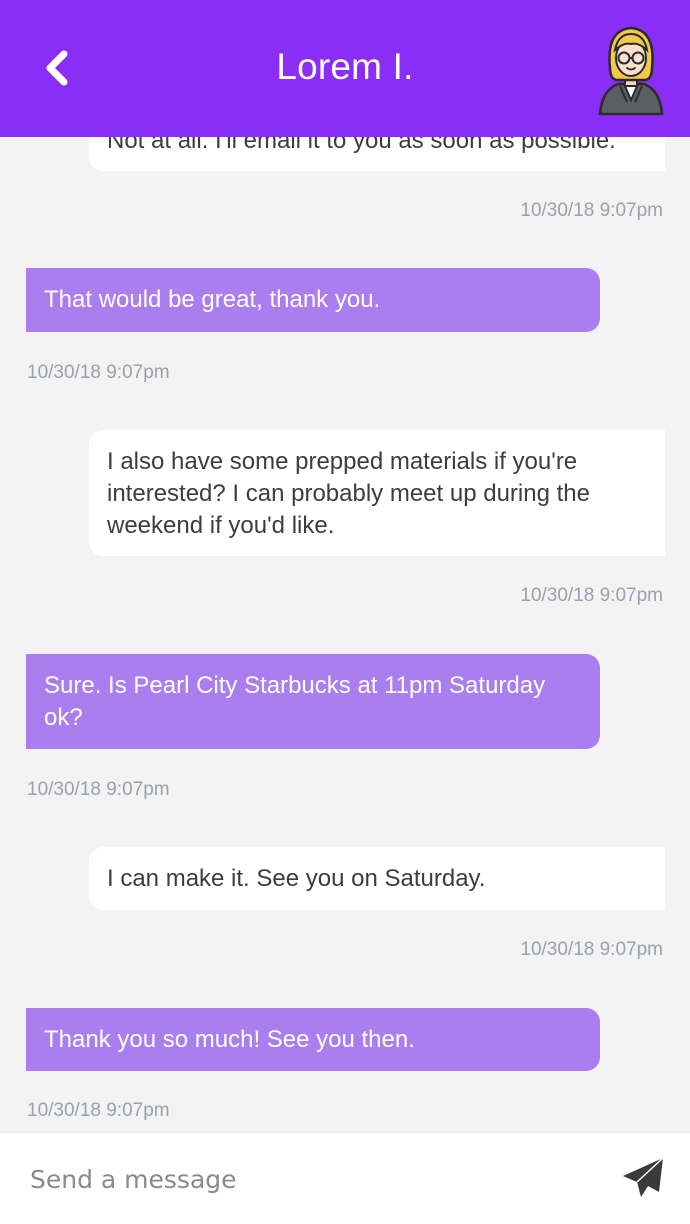 The height and width of the screenshot is (1224, 690). I want to click on message-text: I can make it. See you on Saturday., so click(296, 878).